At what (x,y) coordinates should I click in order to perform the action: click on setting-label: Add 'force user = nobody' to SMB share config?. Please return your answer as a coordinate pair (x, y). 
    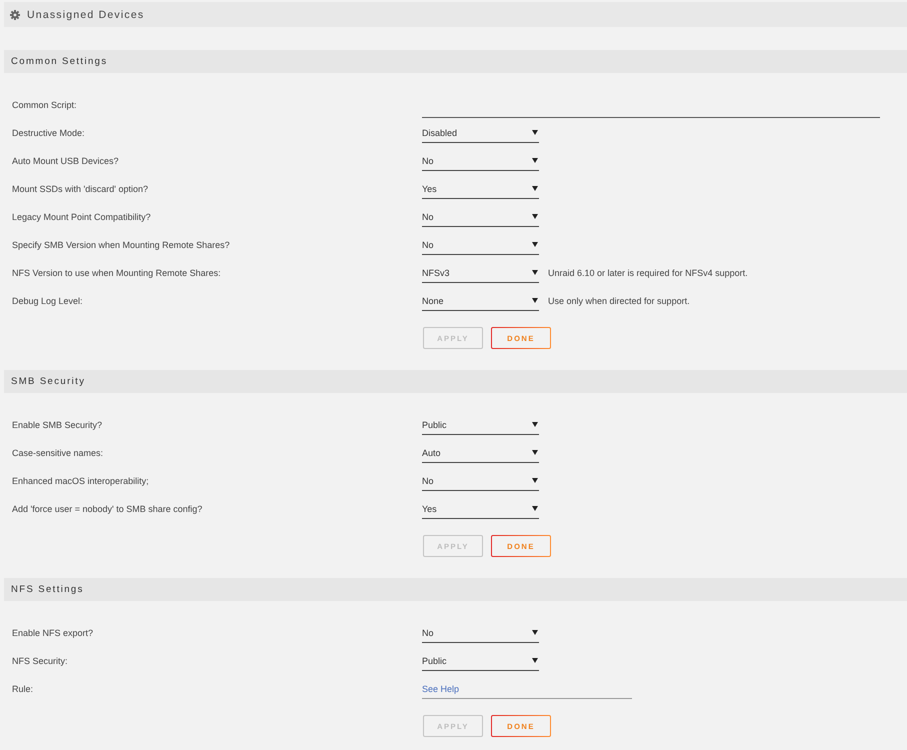
    Looking at the image, I should click on (108, 509).